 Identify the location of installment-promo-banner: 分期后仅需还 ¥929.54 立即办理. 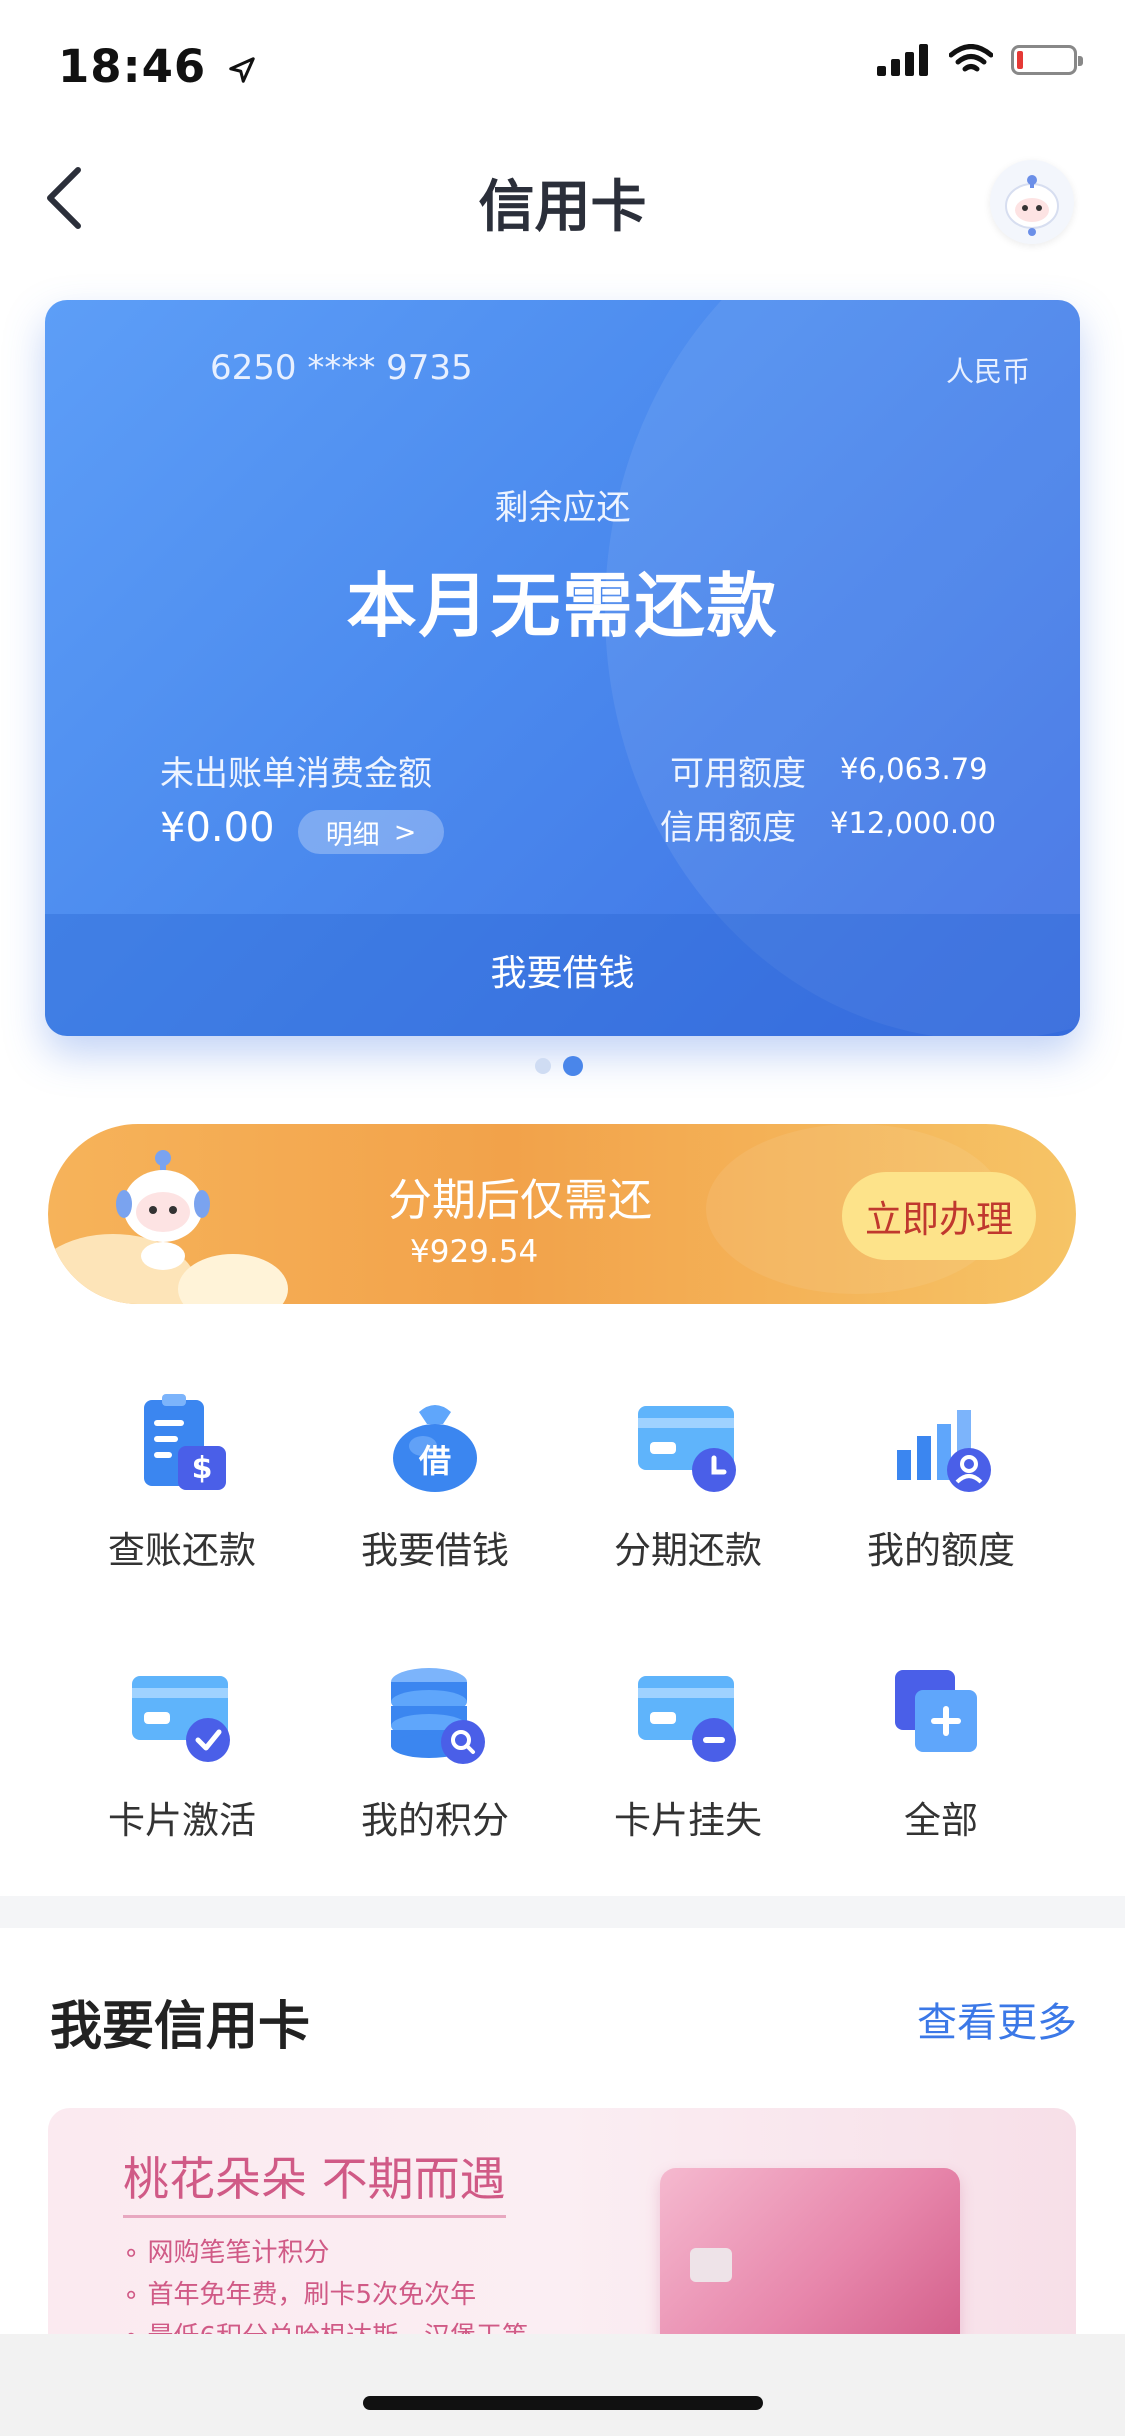
(562, 1214).